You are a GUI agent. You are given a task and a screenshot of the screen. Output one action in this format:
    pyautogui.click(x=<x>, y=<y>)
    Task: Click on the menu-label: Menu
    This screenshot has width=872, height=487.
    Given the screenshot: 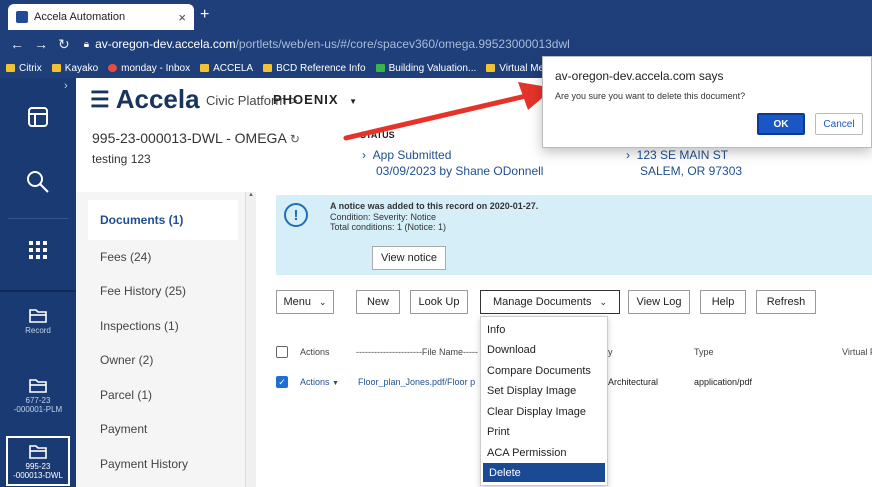 What is the action you would take?
    pyautogui.click(x=297, y=302)
    